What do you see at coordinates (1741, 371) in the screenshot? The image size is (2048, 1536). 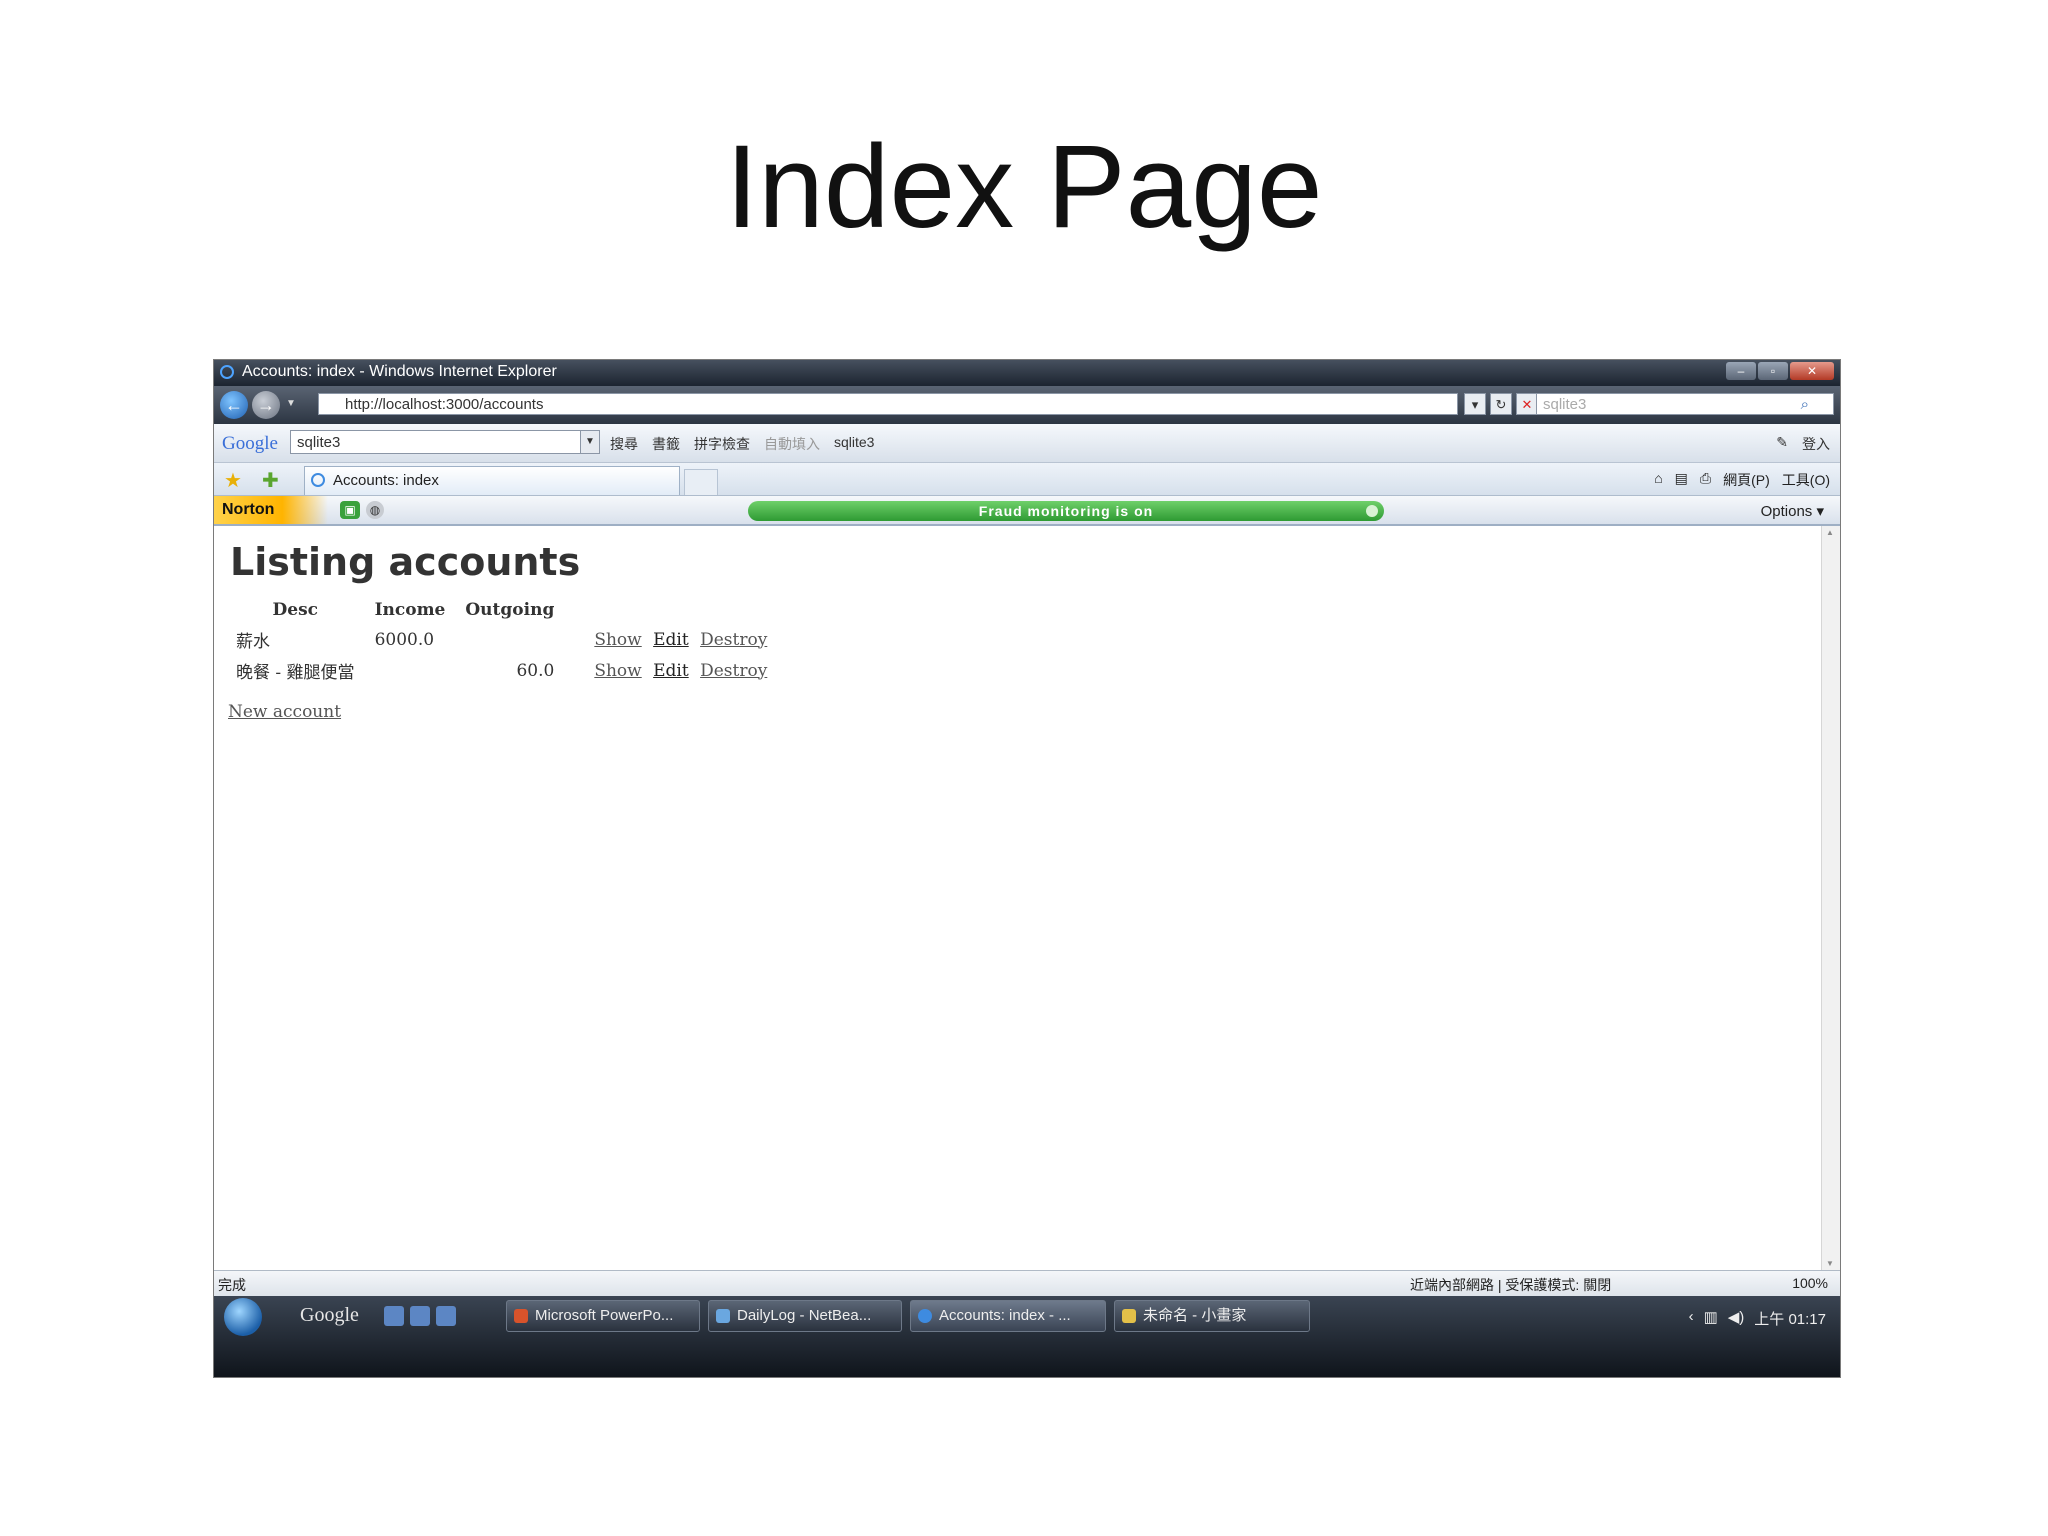 I see `minimize-button: –` at bounding box center [1741, 371].